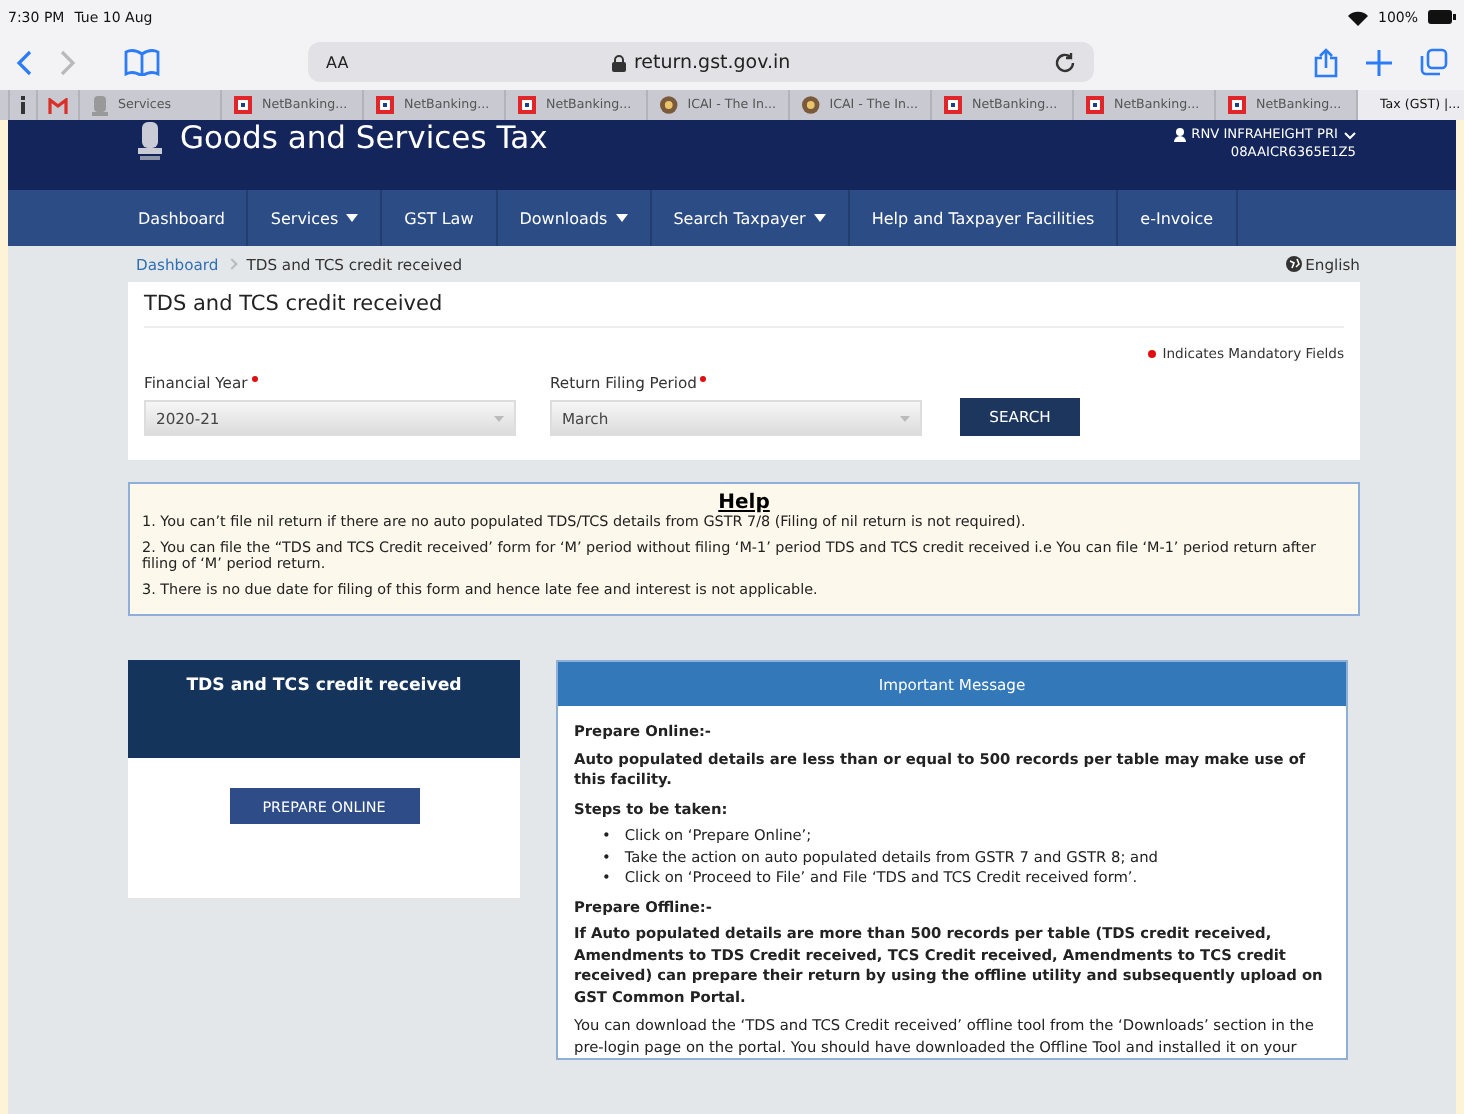 The height and width of the screenshot is (1114, 1464). What do you see at coordinates (1065, 62) in the screenshot?
I see `reload-icon` at bounding box center [1065, 62].